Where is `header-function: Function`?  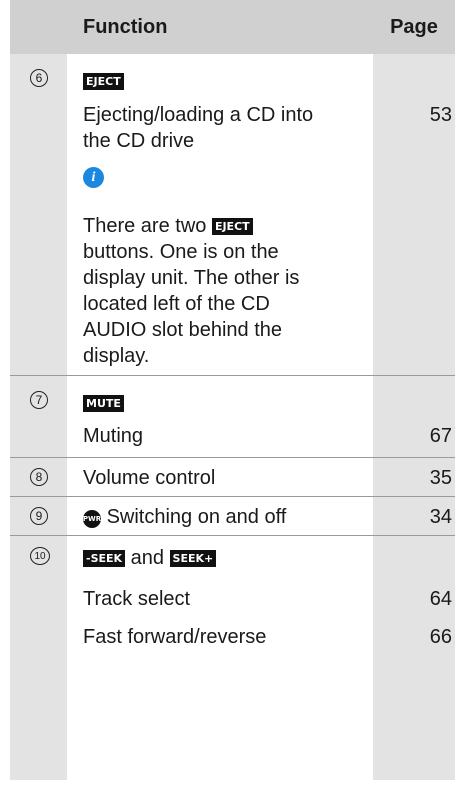 header-function: Function is located at coordinates (220, 27).